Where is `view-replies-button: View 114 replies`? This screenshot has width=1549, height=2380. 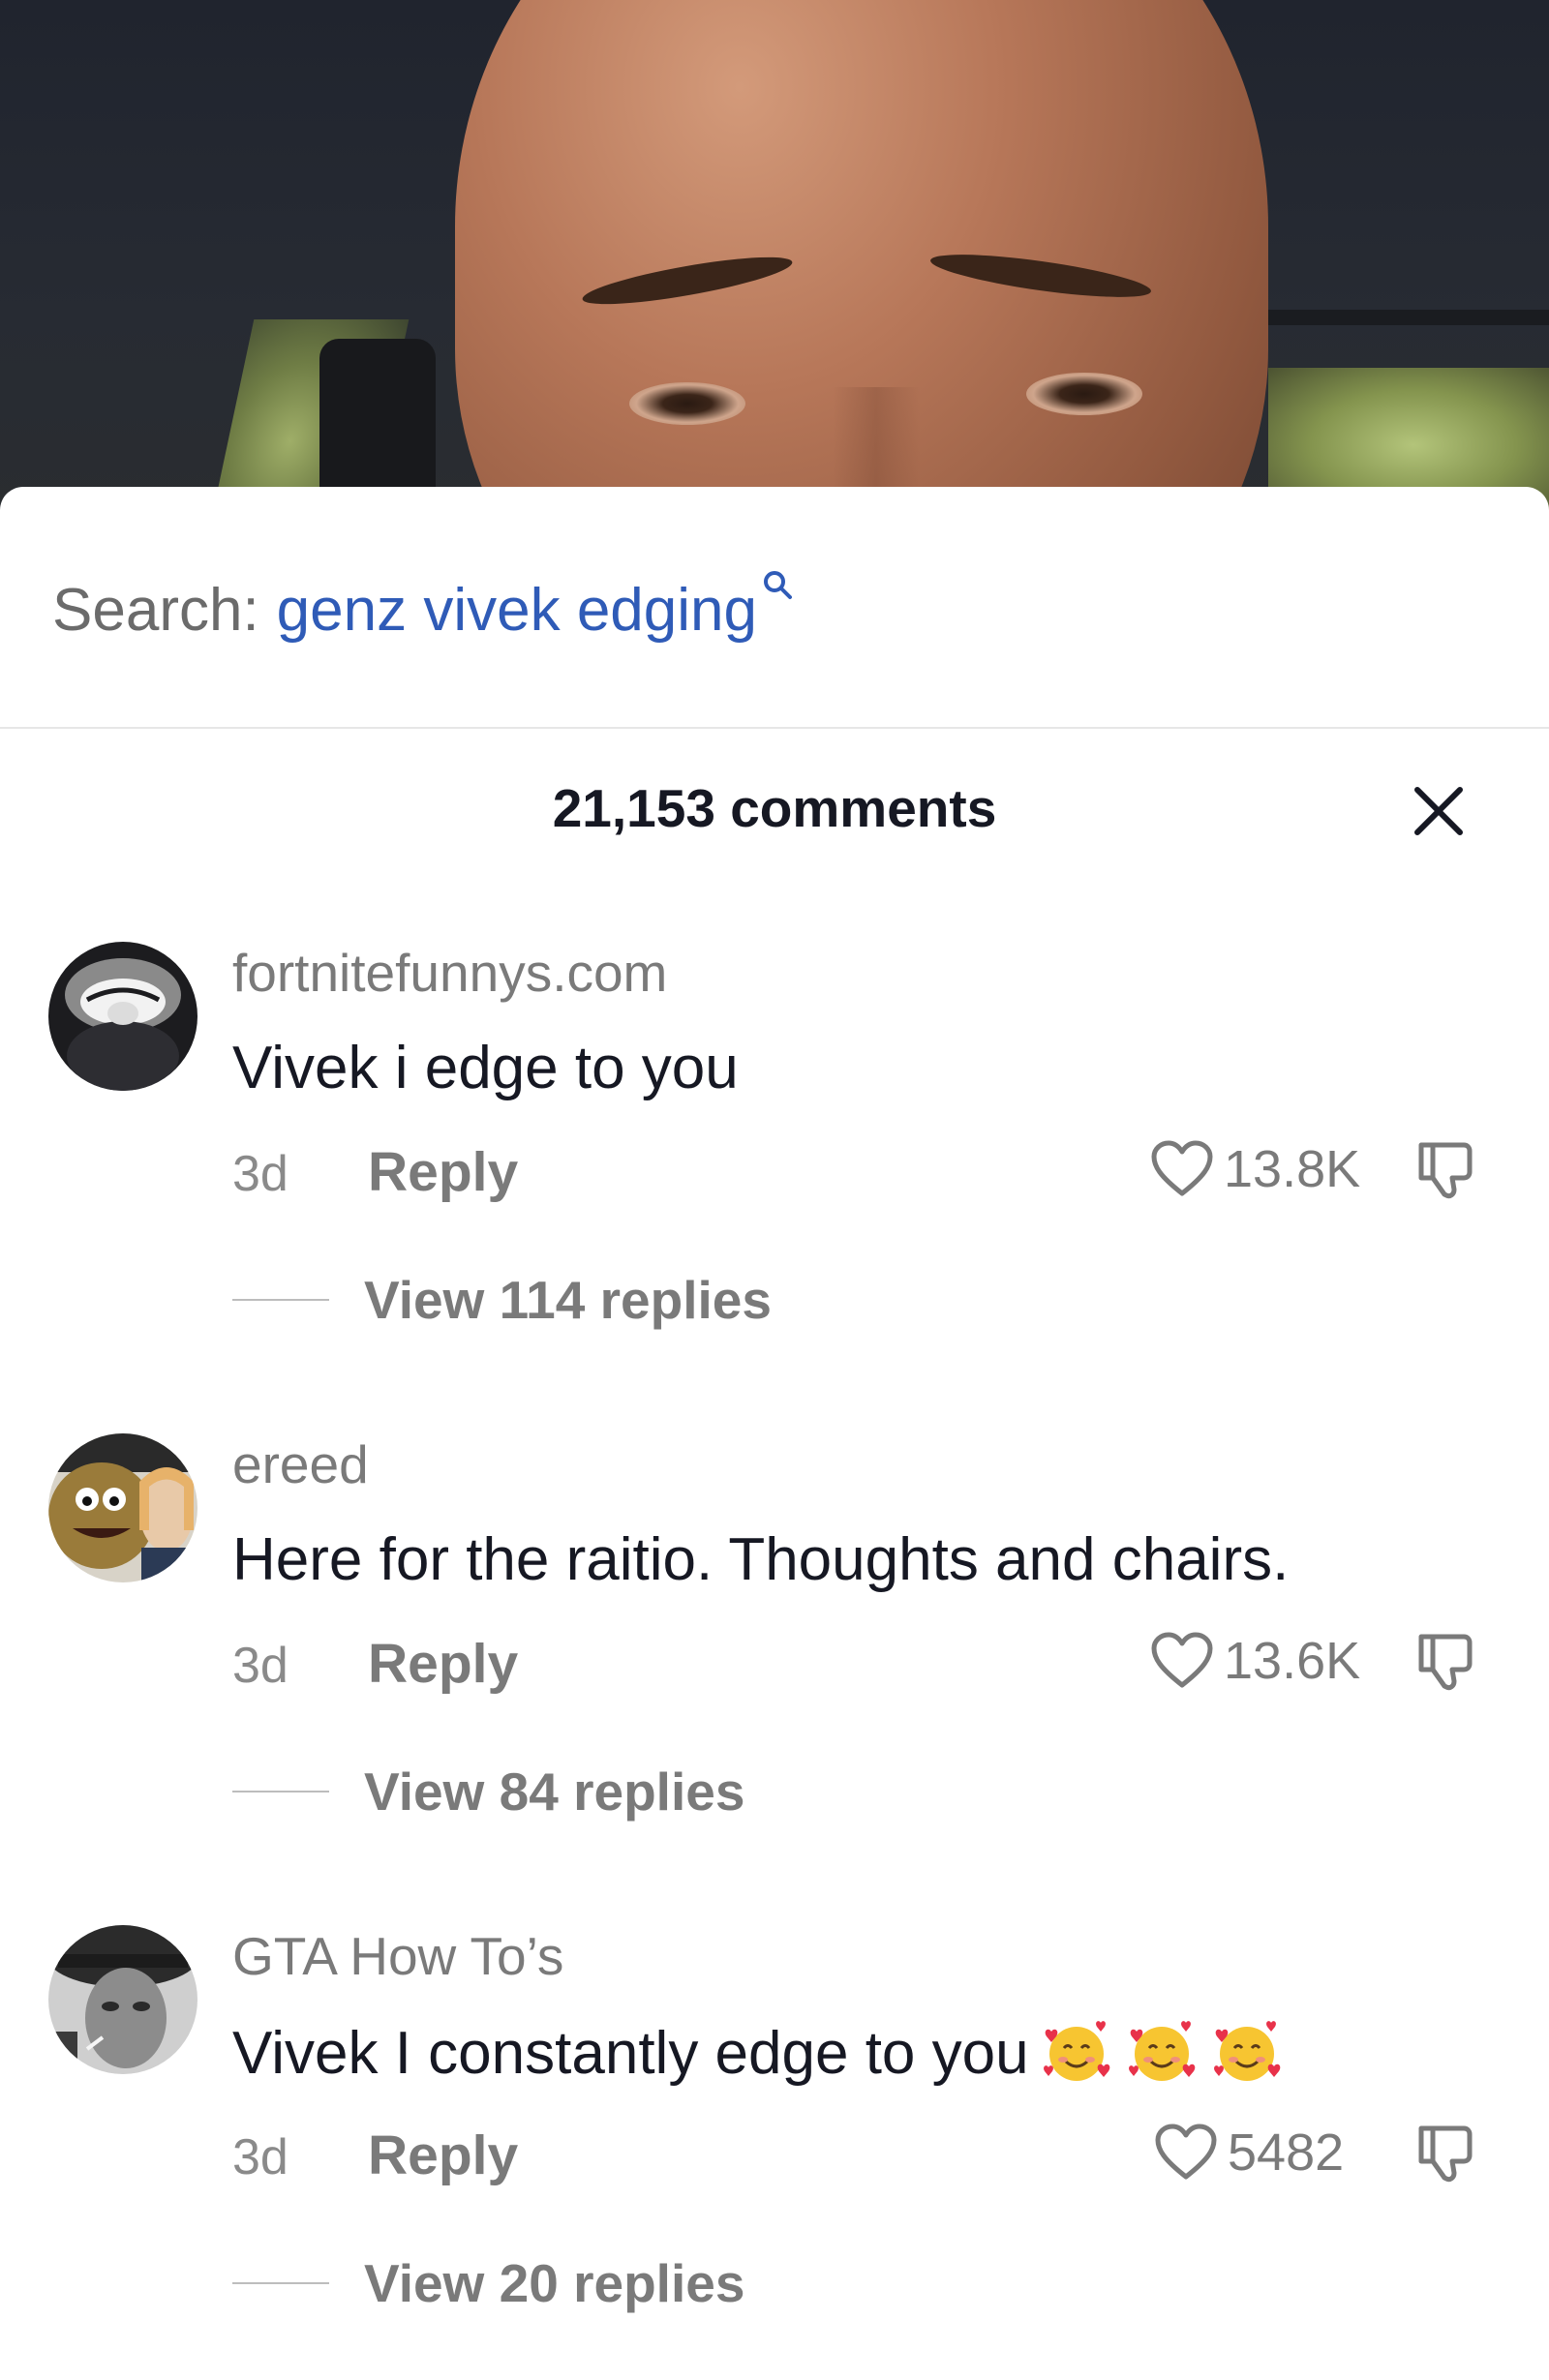
view-replies-button: View 114 replies is located at coordinates (502, 1300).